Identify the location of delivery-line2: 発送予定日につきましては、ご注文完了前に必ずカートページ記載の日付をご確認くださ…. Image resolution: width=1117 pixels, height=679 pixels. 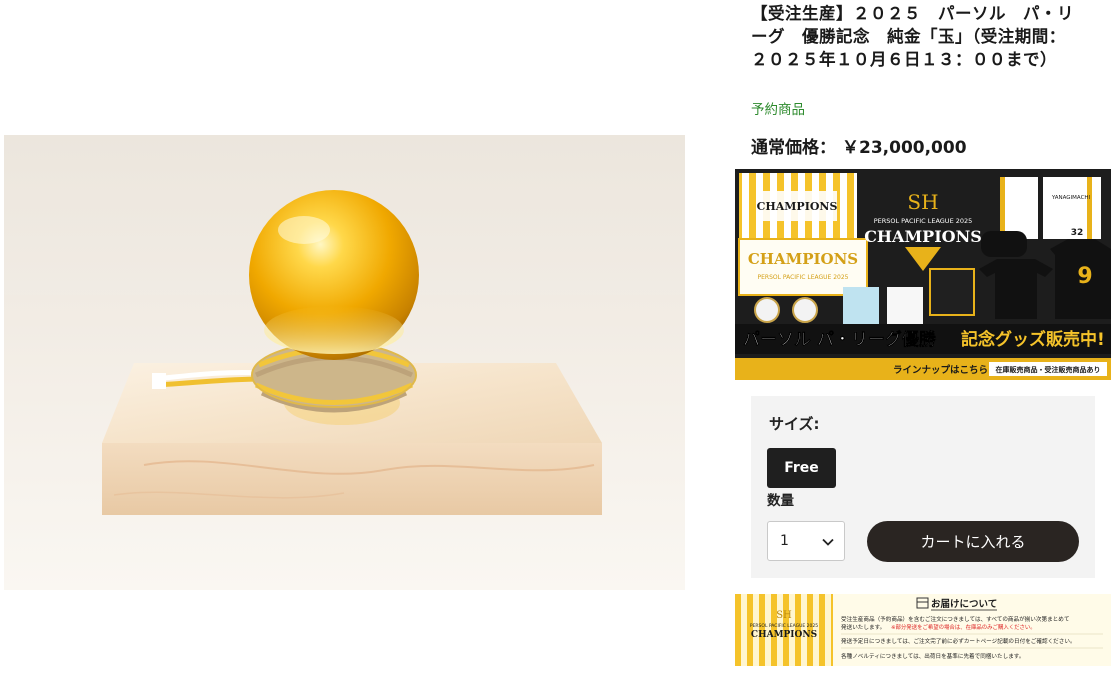
(958, 641).